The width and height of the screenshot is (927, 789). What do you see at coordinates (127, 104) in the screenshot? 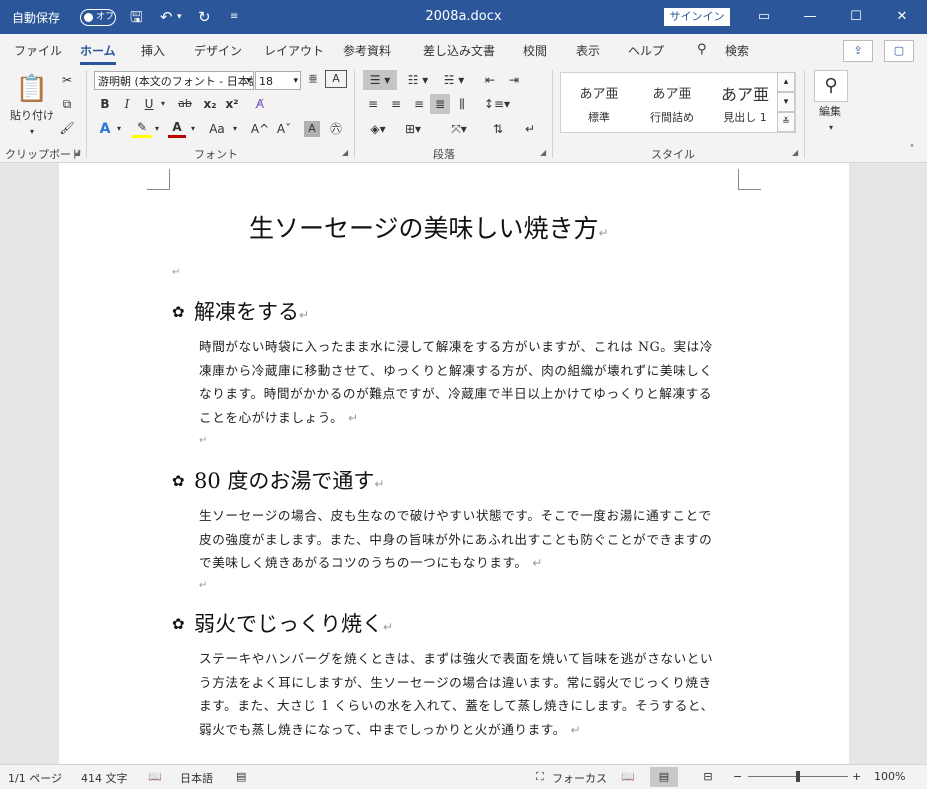
I see `italic-button: I` at bounding box center [127, 104].